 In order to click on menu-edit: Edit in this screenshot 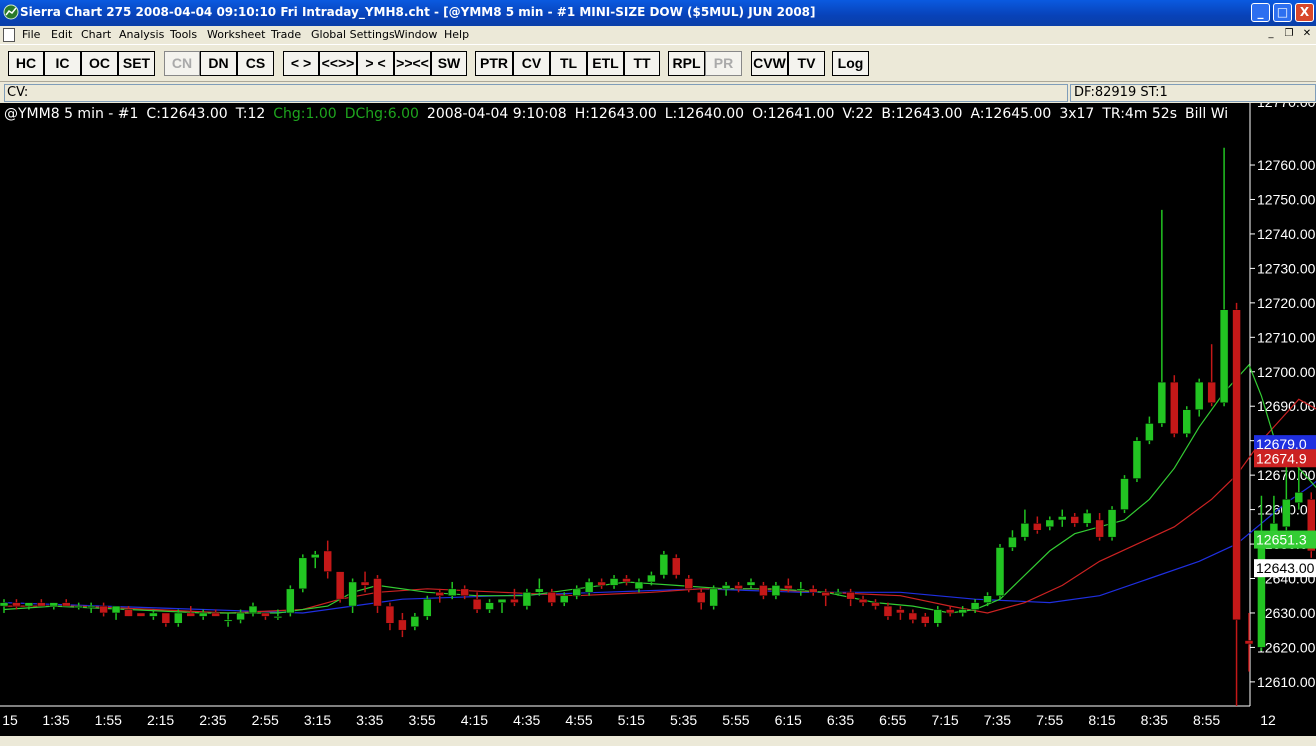, I will do `click(61, 34)`.